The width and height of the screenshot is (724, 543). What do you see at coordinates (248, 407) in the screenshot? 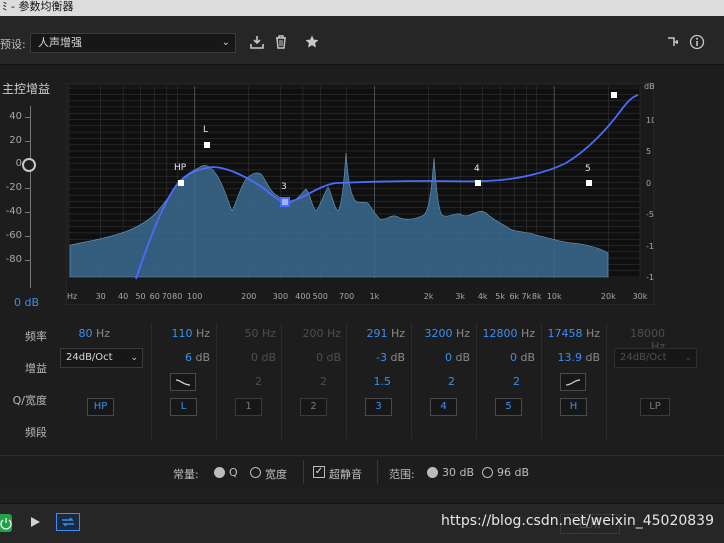
I see `band-toggle-1: 1` at bounding box center [248, 407].